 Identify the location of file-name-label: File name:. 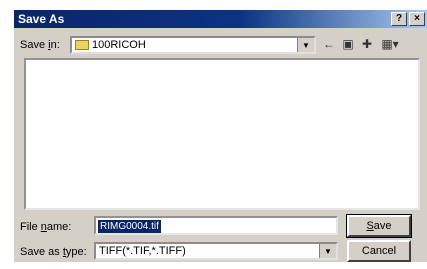
(46, 227).